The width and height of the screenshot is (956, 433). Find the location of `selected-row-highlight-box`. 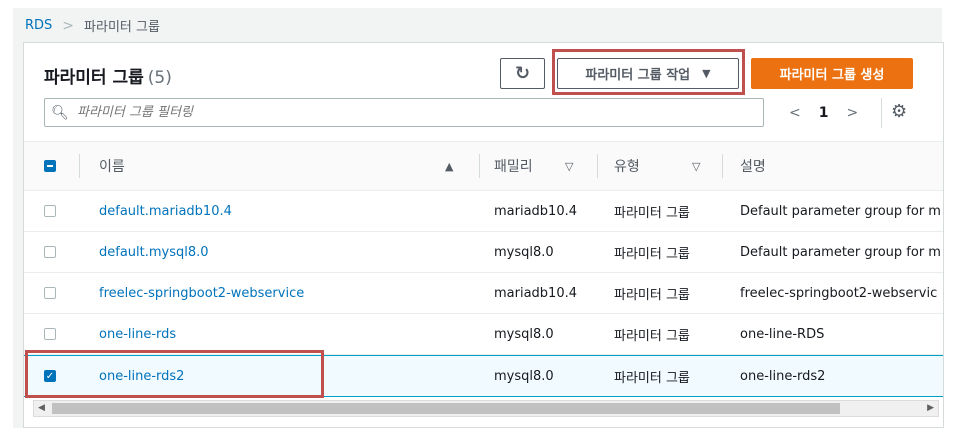

selected-row-highlight-box is located at coordinates (174, 374).